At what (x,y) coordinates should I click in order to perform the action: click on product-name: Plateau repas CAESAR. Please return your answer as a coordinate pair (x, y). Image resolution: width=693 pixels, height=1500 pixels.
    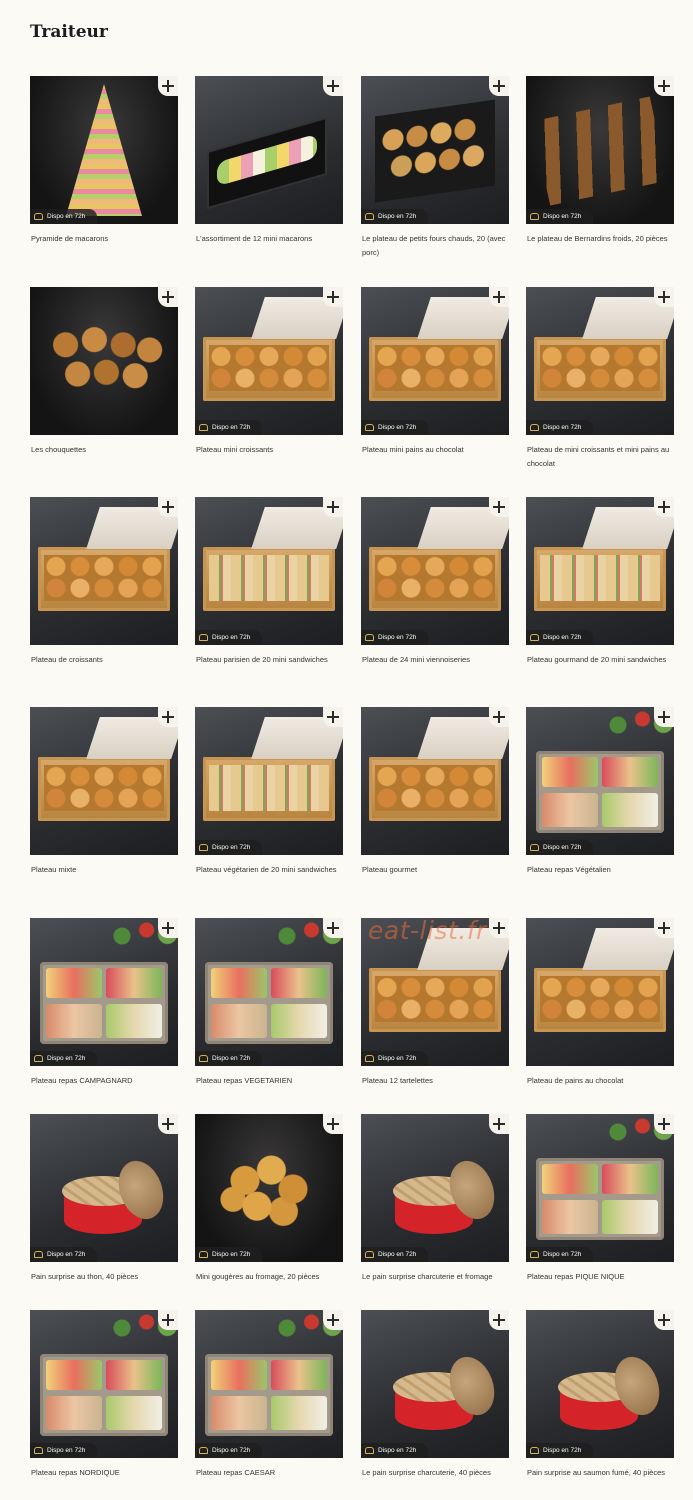
    Looking at the image, I should click on (269, 1473).